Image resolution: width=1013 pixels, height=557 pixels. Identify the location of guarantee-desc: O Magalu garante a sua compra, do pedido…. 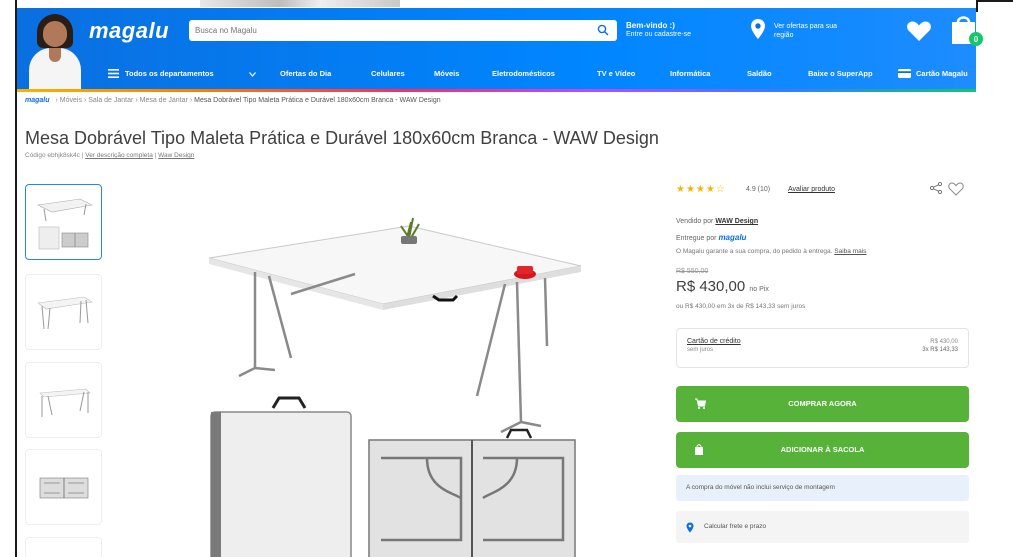
(754, 251).